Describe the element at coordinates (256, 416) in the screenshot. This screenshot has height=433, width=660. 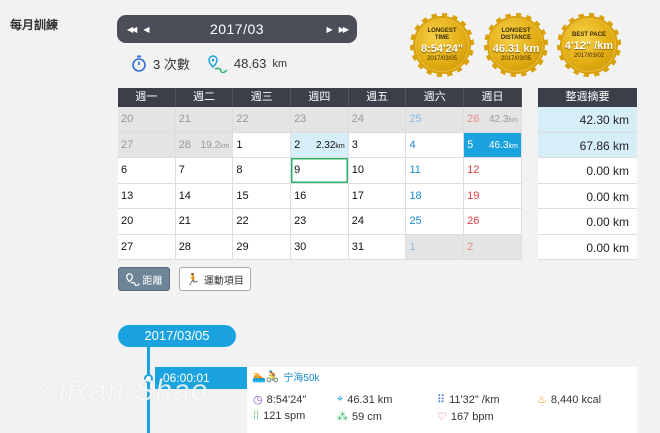
I see `cadence-icon: ⁞⁞` at that location.